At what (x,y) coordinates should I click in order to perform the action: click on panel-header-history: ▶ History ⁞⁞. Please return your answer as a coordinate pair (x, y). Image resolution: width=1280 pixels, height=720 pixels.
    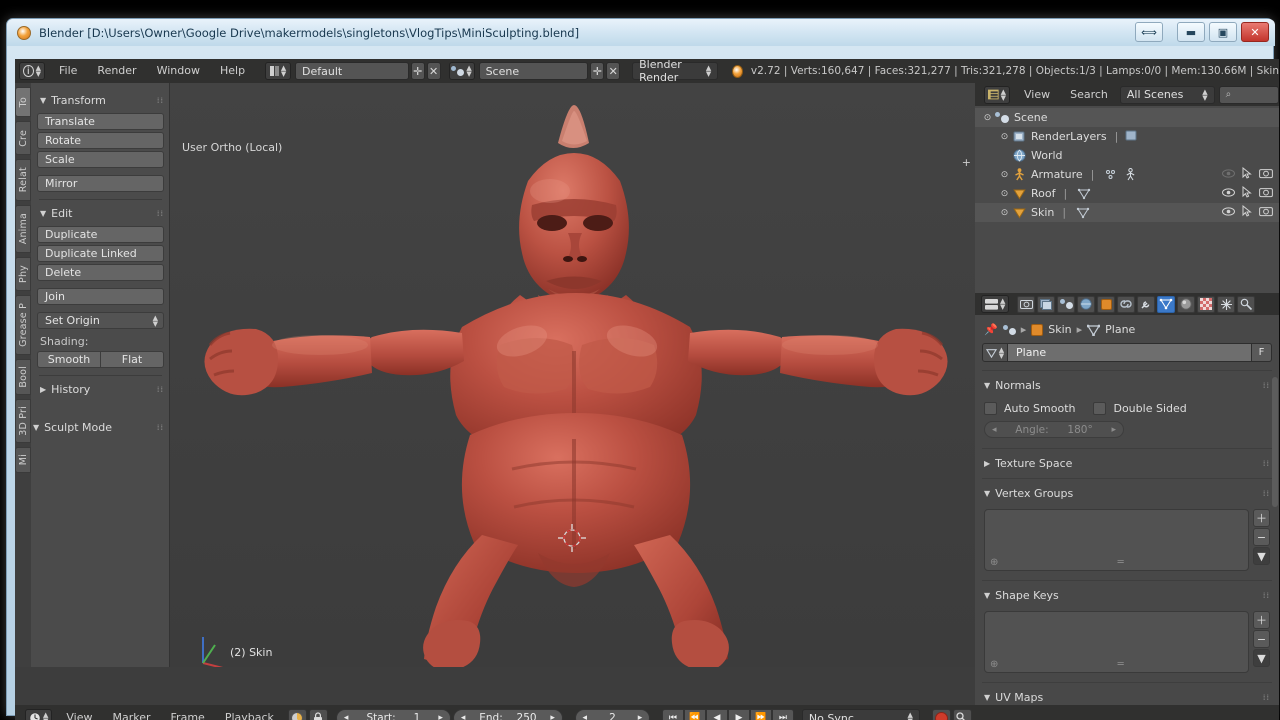
    Looking at the image, I should click on (102, 389).